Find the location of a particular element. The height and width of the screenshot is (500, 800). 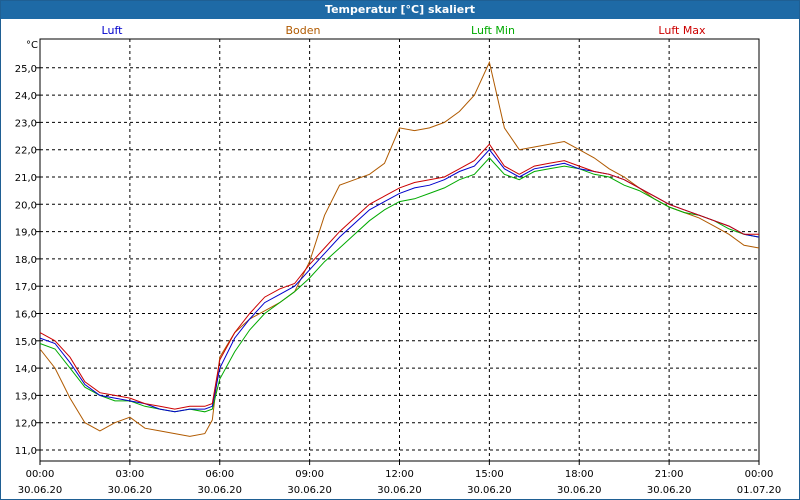

y-tick-label: 24,0 is located at coordinates (26, 96).